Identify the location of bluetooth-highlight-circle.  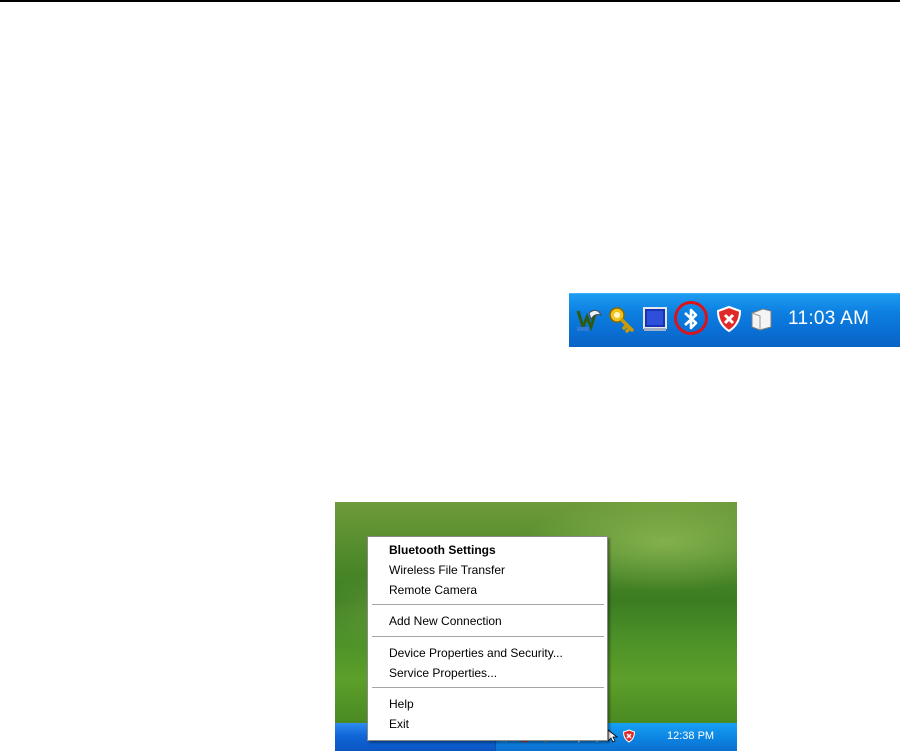
(691, 318).